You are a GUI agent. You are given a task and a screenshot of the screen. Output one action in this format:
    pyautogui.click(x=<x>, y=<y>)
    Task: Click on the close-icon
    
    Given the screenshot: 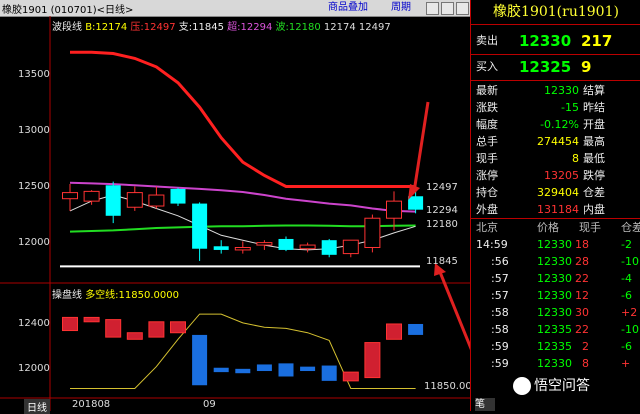 What is the action you would take?
    pyautogui.click(x=462, y=8)
    